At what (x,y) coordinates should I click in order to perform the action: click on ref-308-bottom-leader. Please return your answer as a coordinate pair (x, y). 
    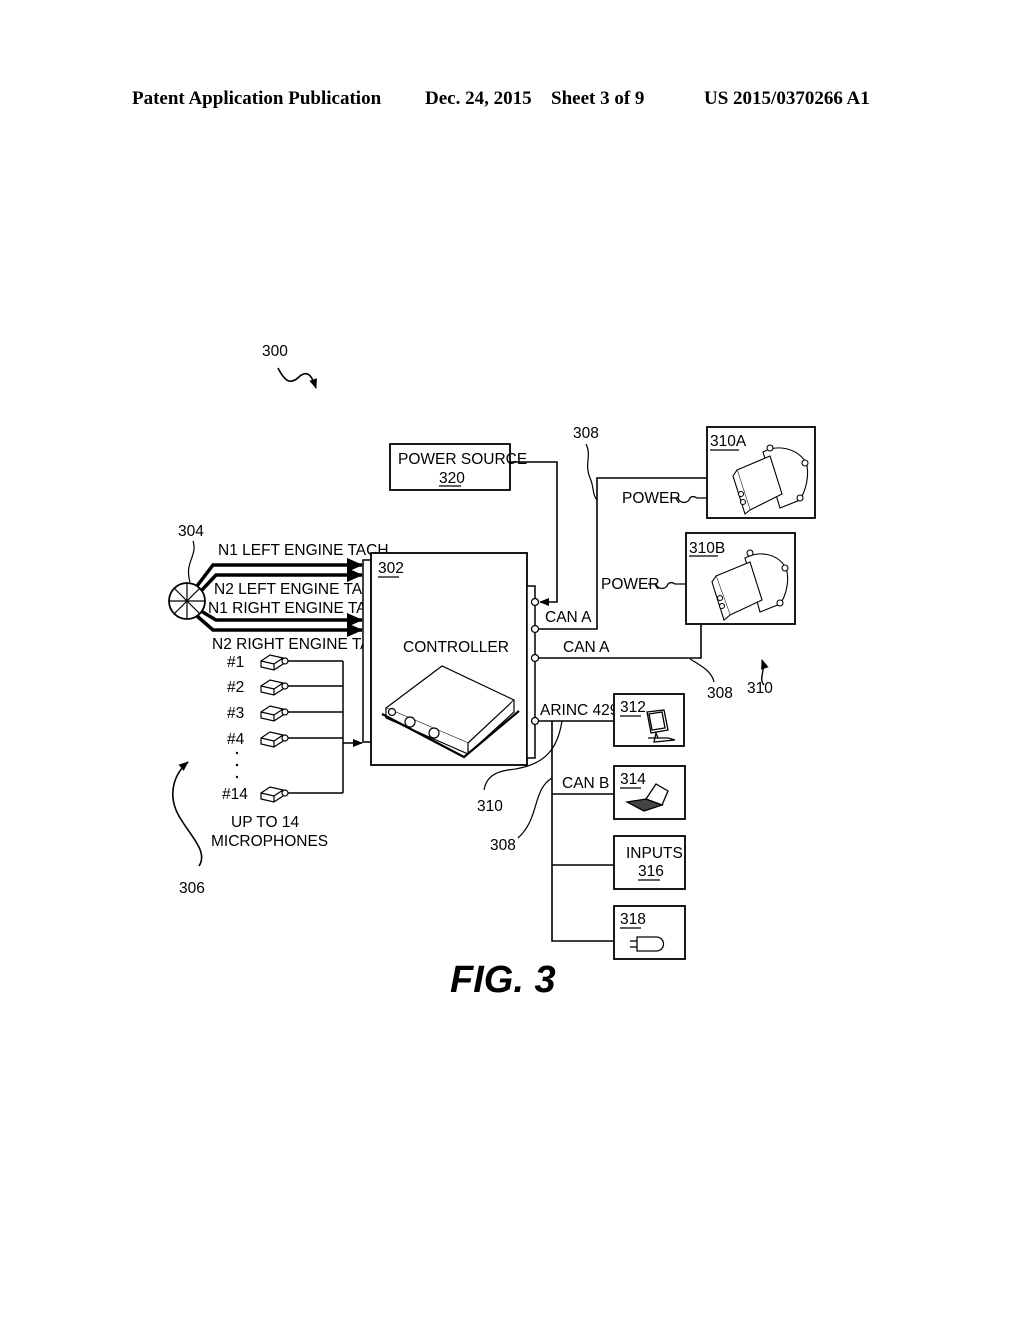
    Looking at the image, I should click on (535, 808).